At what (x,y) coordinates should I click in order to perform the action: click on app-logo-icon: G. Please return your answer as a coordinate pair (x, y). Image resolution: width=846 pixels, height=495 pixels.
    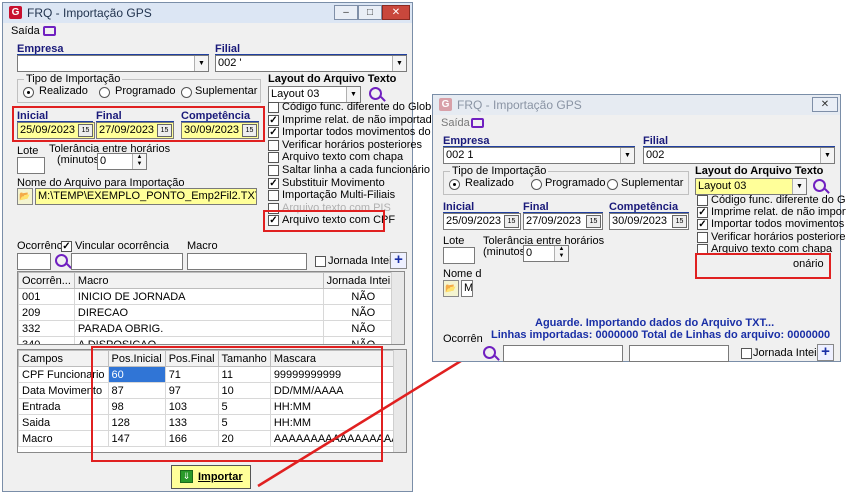
    Looking at the image, I should click on (445, 104).